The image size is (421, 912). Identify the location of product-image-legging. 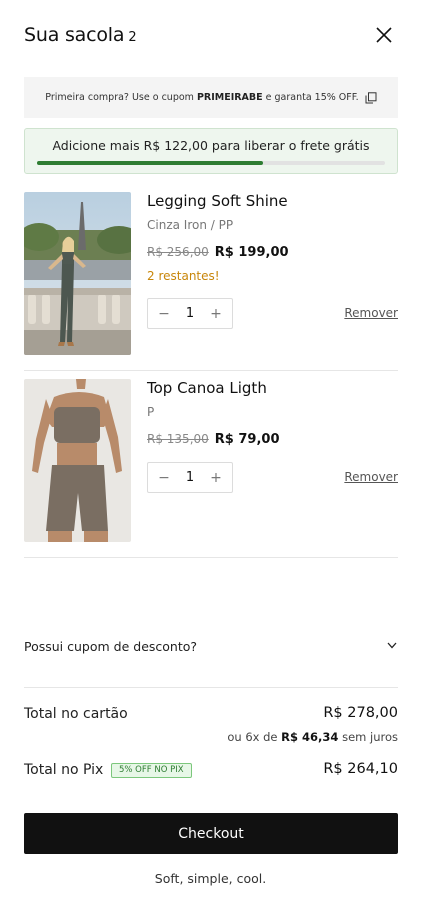
(77, 273).